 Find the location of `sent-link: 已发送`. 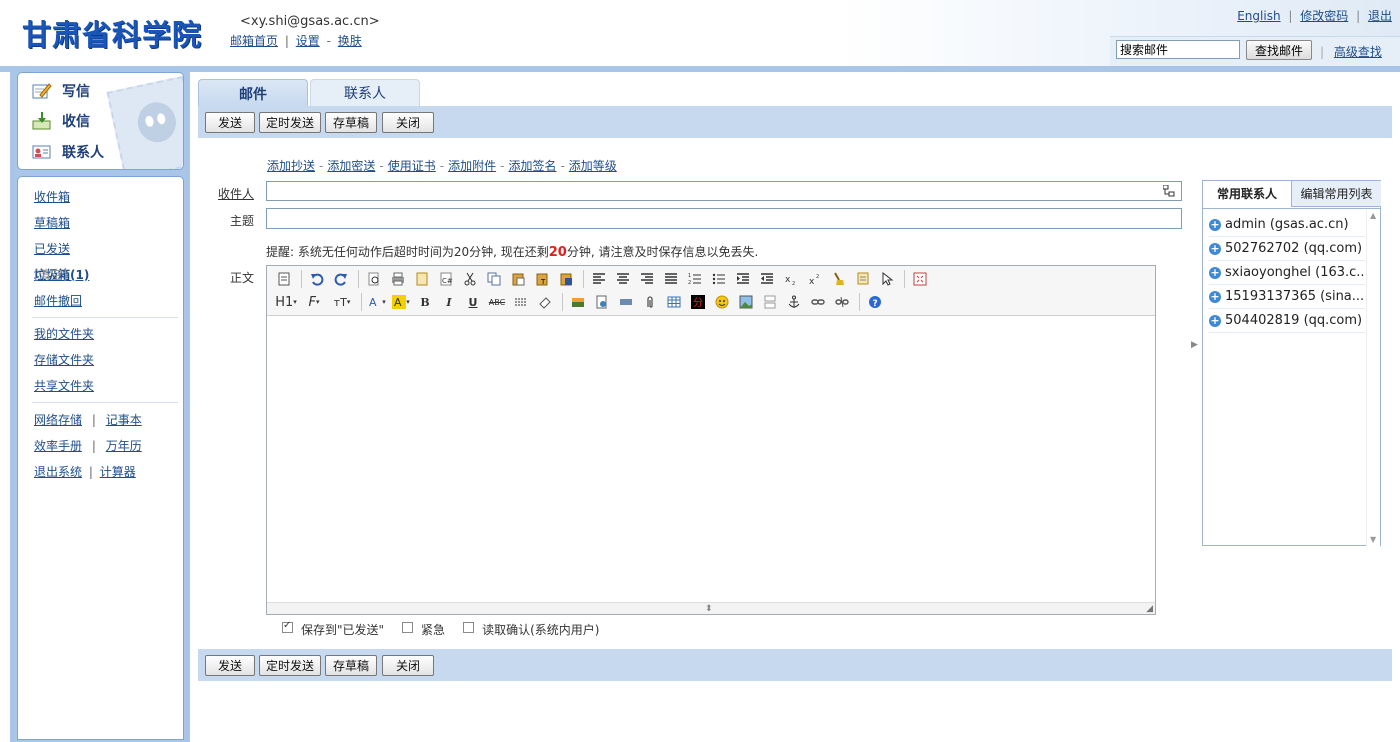

sent-link: 已发送 is located at coordinates (52, 248).